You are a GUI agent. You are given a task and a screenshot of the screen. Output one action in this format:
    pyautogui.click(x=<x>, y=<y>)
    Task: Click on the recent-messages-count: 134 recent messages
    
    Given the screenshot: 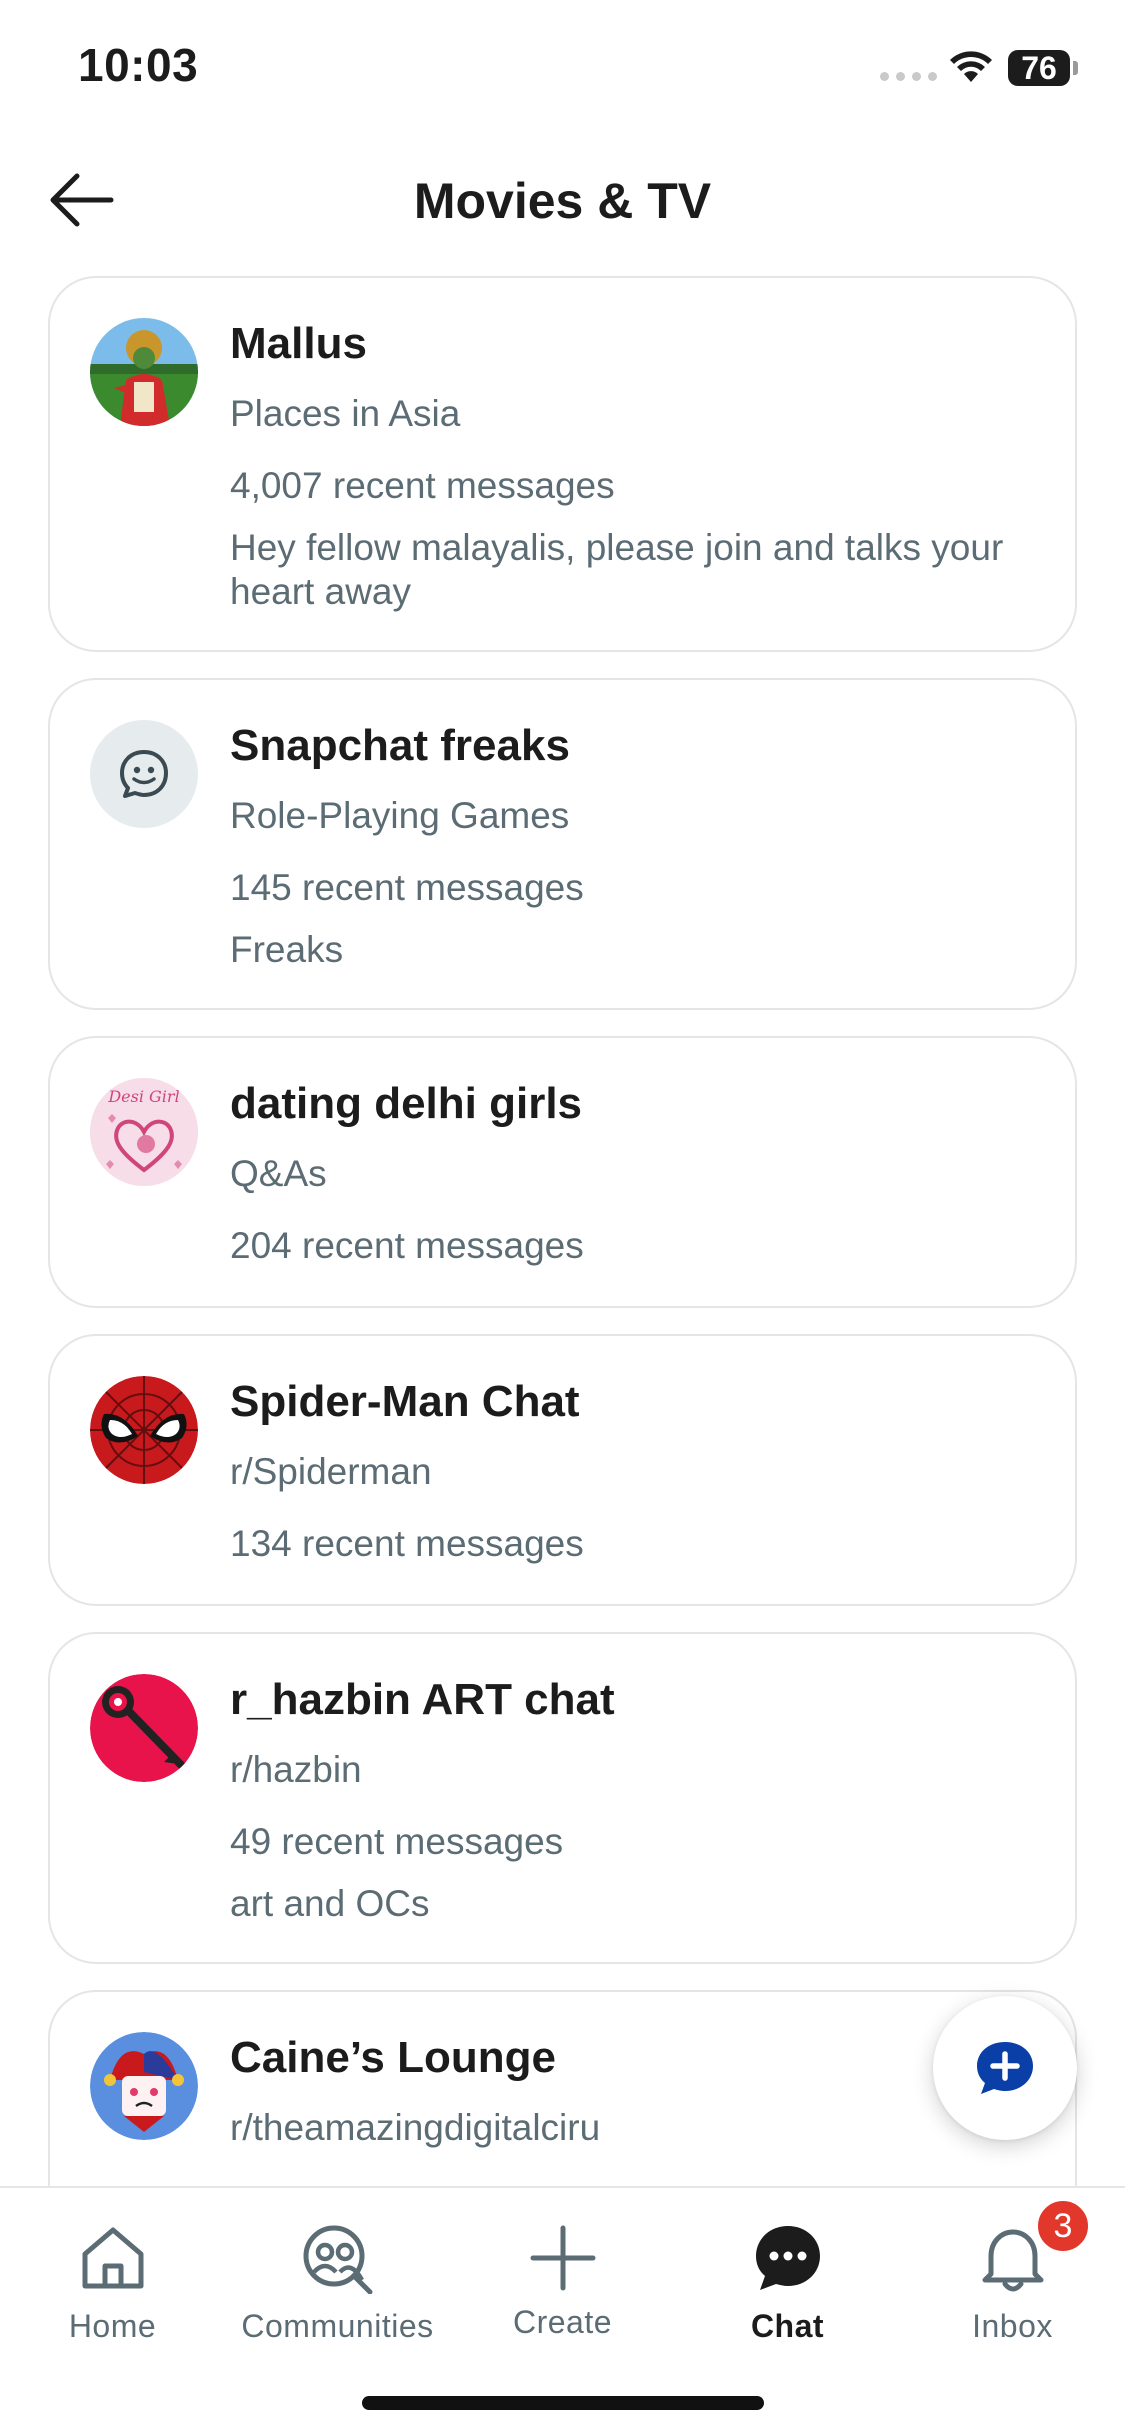 What is the action you would take?
    pyautogui.click(x=407, y=1543)
    